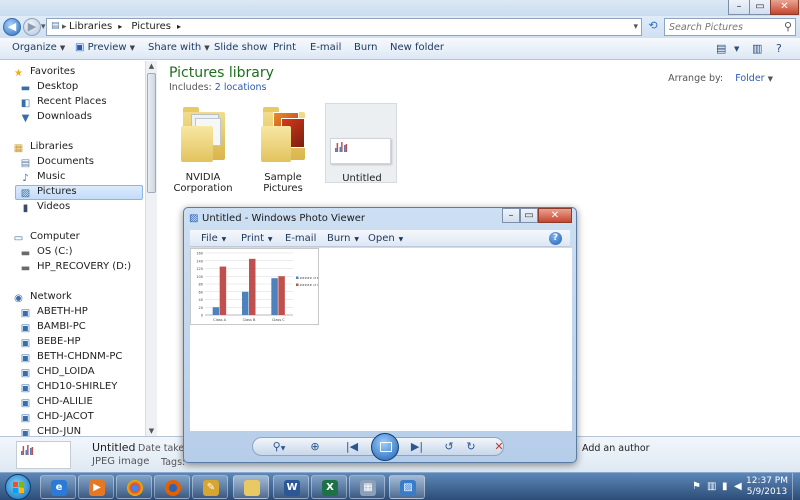 The image size is (800, 500). What do you see at coordinates (344, 27) in the screenshot?
I see `address-bar: ▤ ▸ Libraries ▸ Pictures ▸ ▾` at bounding box center [344, 27].